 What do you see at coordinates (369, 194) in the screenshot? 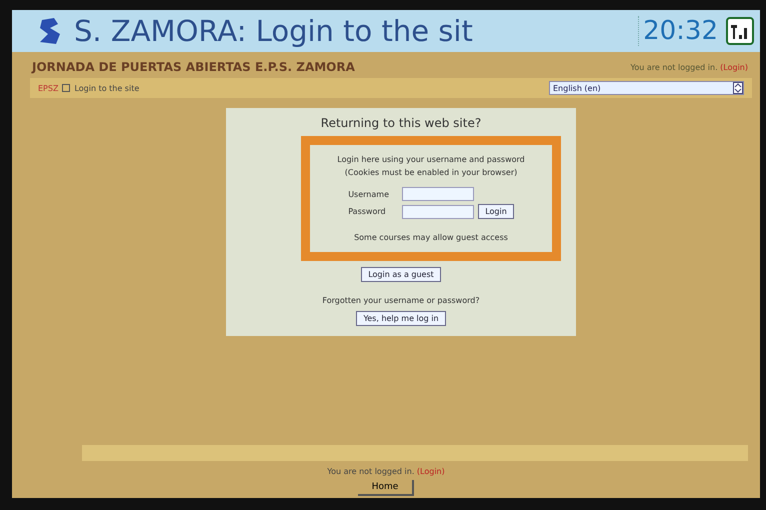
I see `username-label: Username` at bounding box center [369, 194].